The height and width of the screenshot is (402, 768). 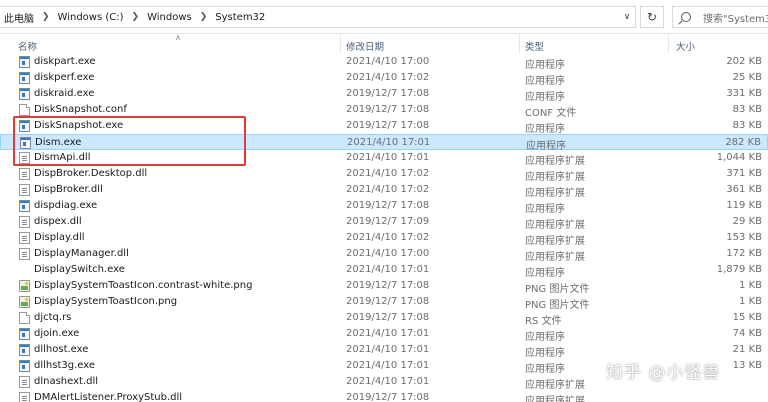 I want to click on file-row: dispdiag.exe 2019/12/7 17:08 应用程序 119 KB, so click(x=384, y=206).